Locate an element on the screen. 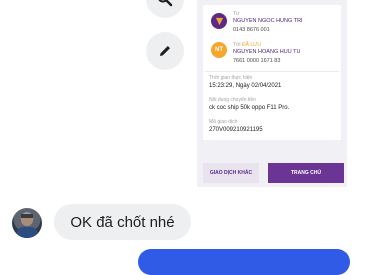 The width and height of the screenshot is (374, 275). bank-logo-icon is located at coordinates (219, 21).